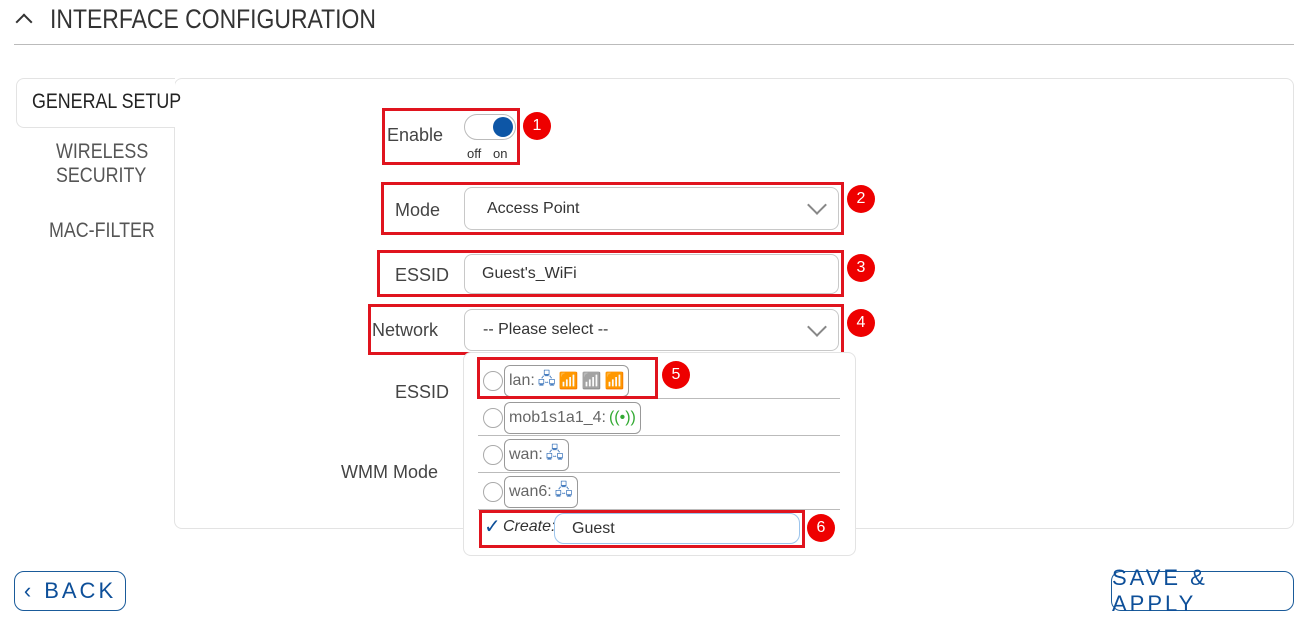 The height and width of the screenshot is (628, 1311). Describe the element at coordinates (102, 151) in the screenshot. I see `tab-label: WIRELESS` at that location.